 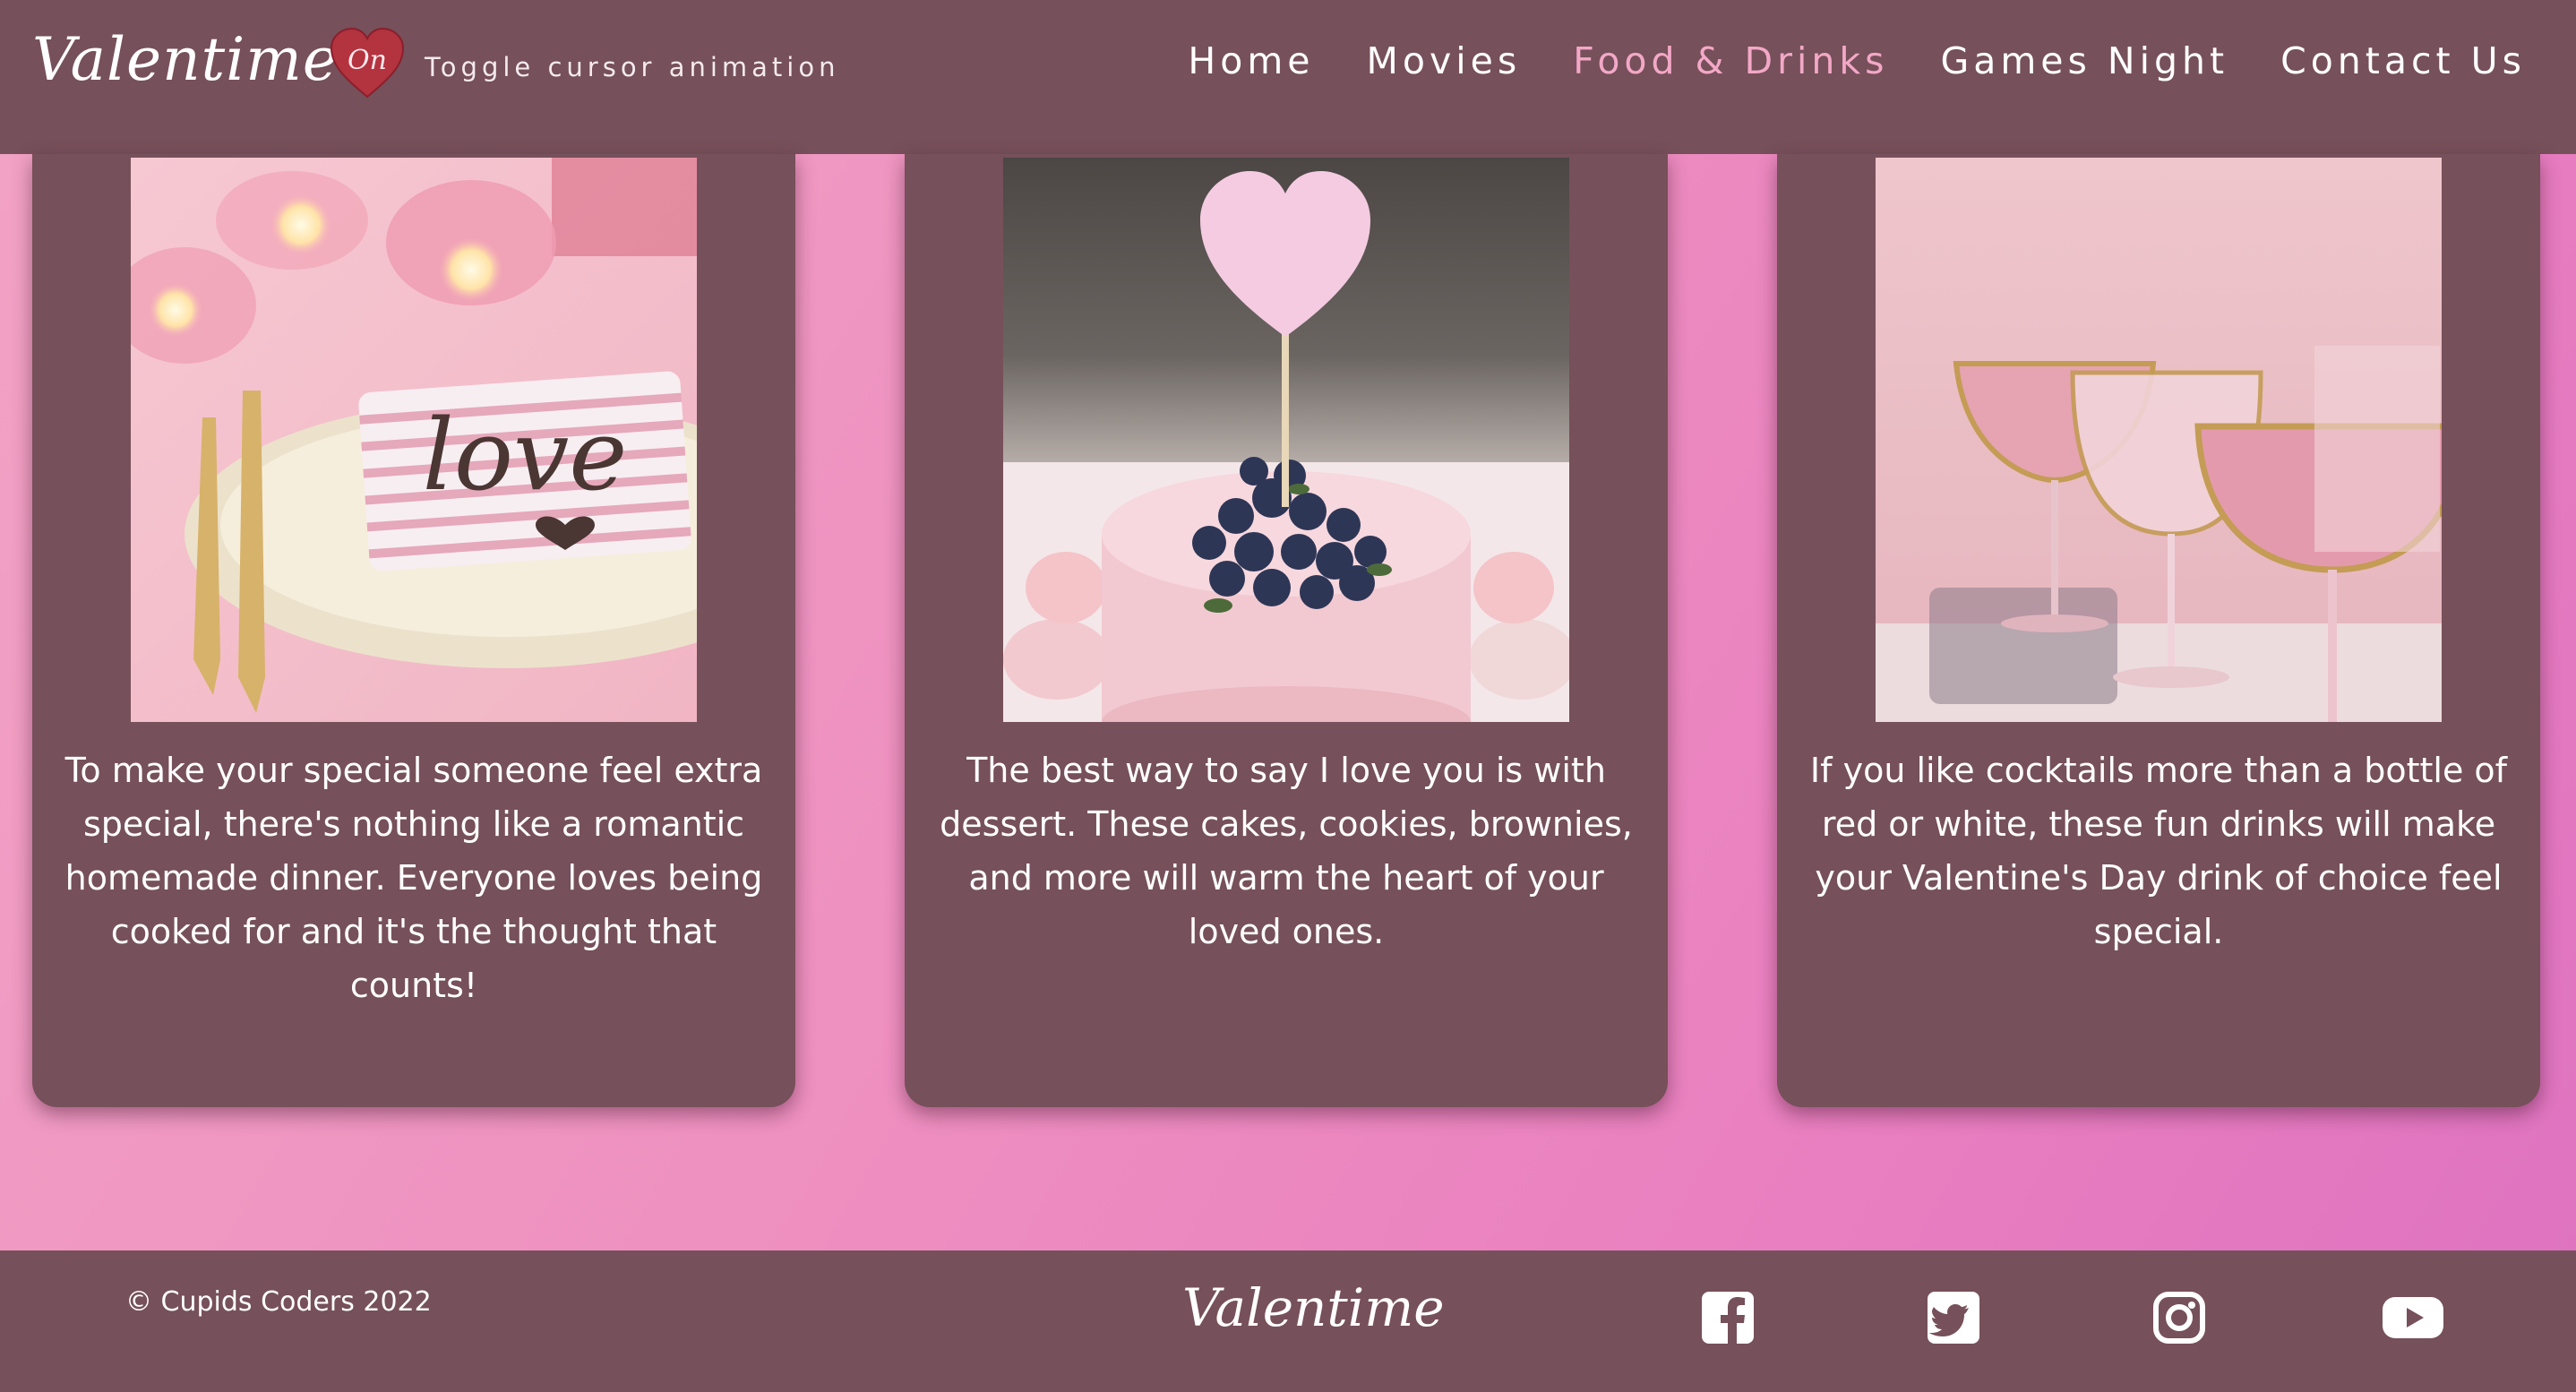 I want to click on dinner-photo: love, so click(x=414, y=440).